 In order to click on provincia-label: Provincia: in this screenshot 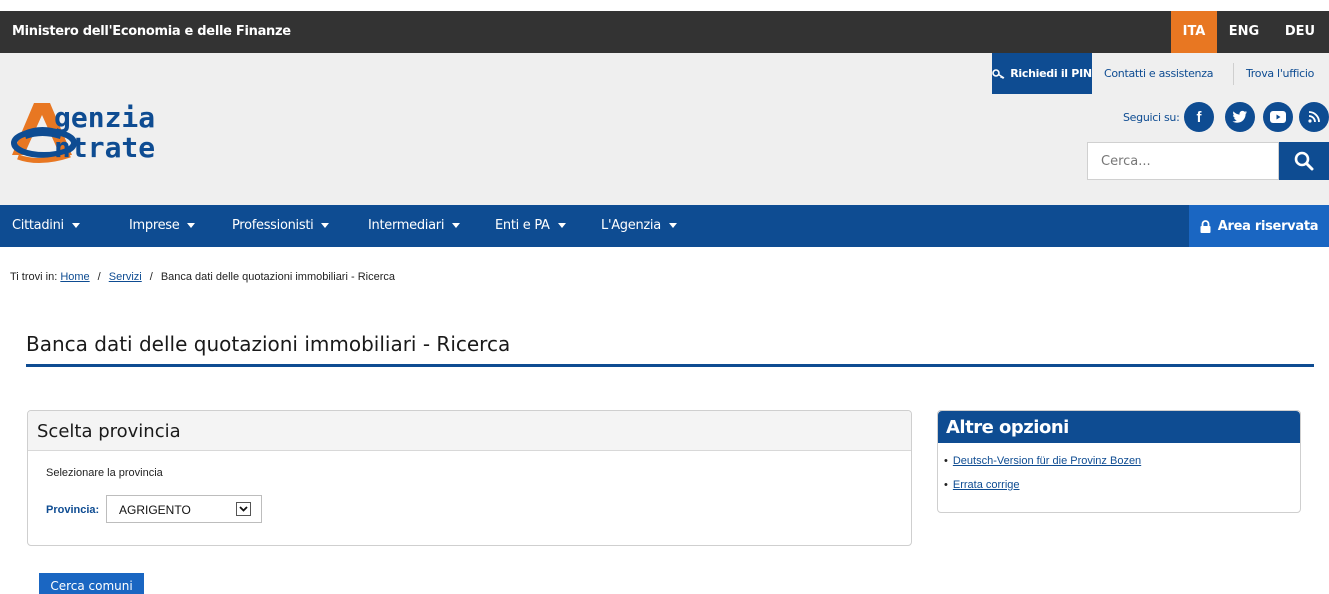, I will do `click(73, 510)`.